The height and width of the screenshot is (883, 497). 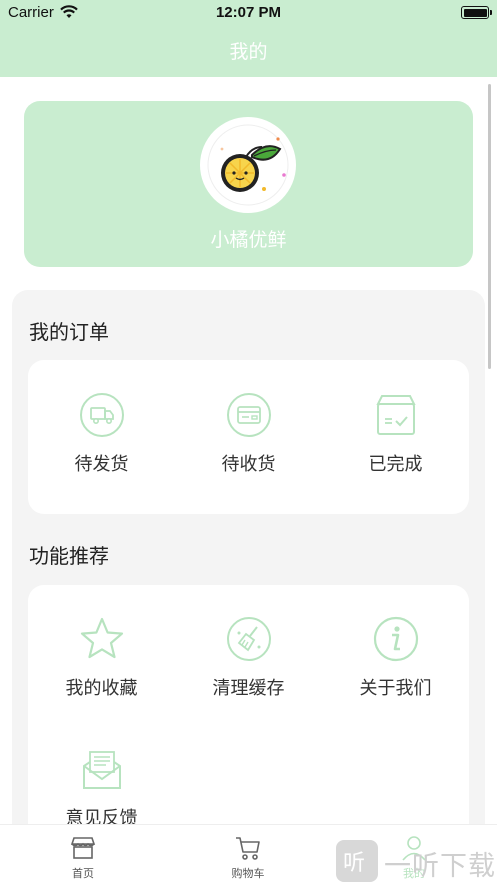 I want to click on order-pending-ship: 待发货, so click(x=101, y=434).